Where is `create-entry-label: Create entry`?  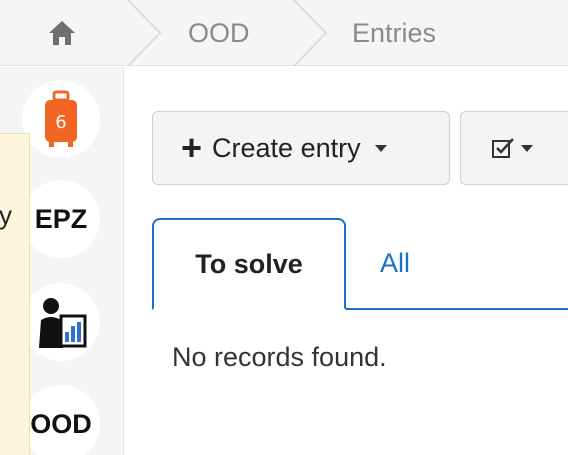 create-entry-label: Create entry is located at coordinates (286, 147).